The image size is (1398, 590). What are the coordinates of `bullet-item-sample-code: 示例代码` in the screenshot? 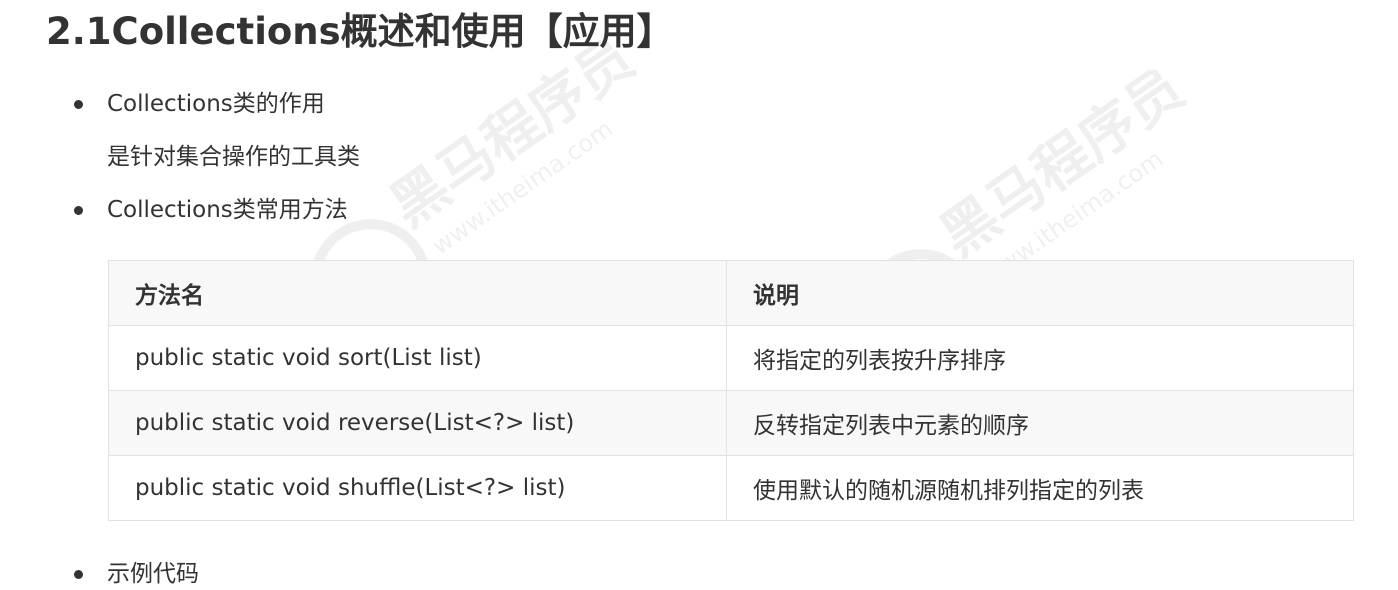 It's located at (699, 574).